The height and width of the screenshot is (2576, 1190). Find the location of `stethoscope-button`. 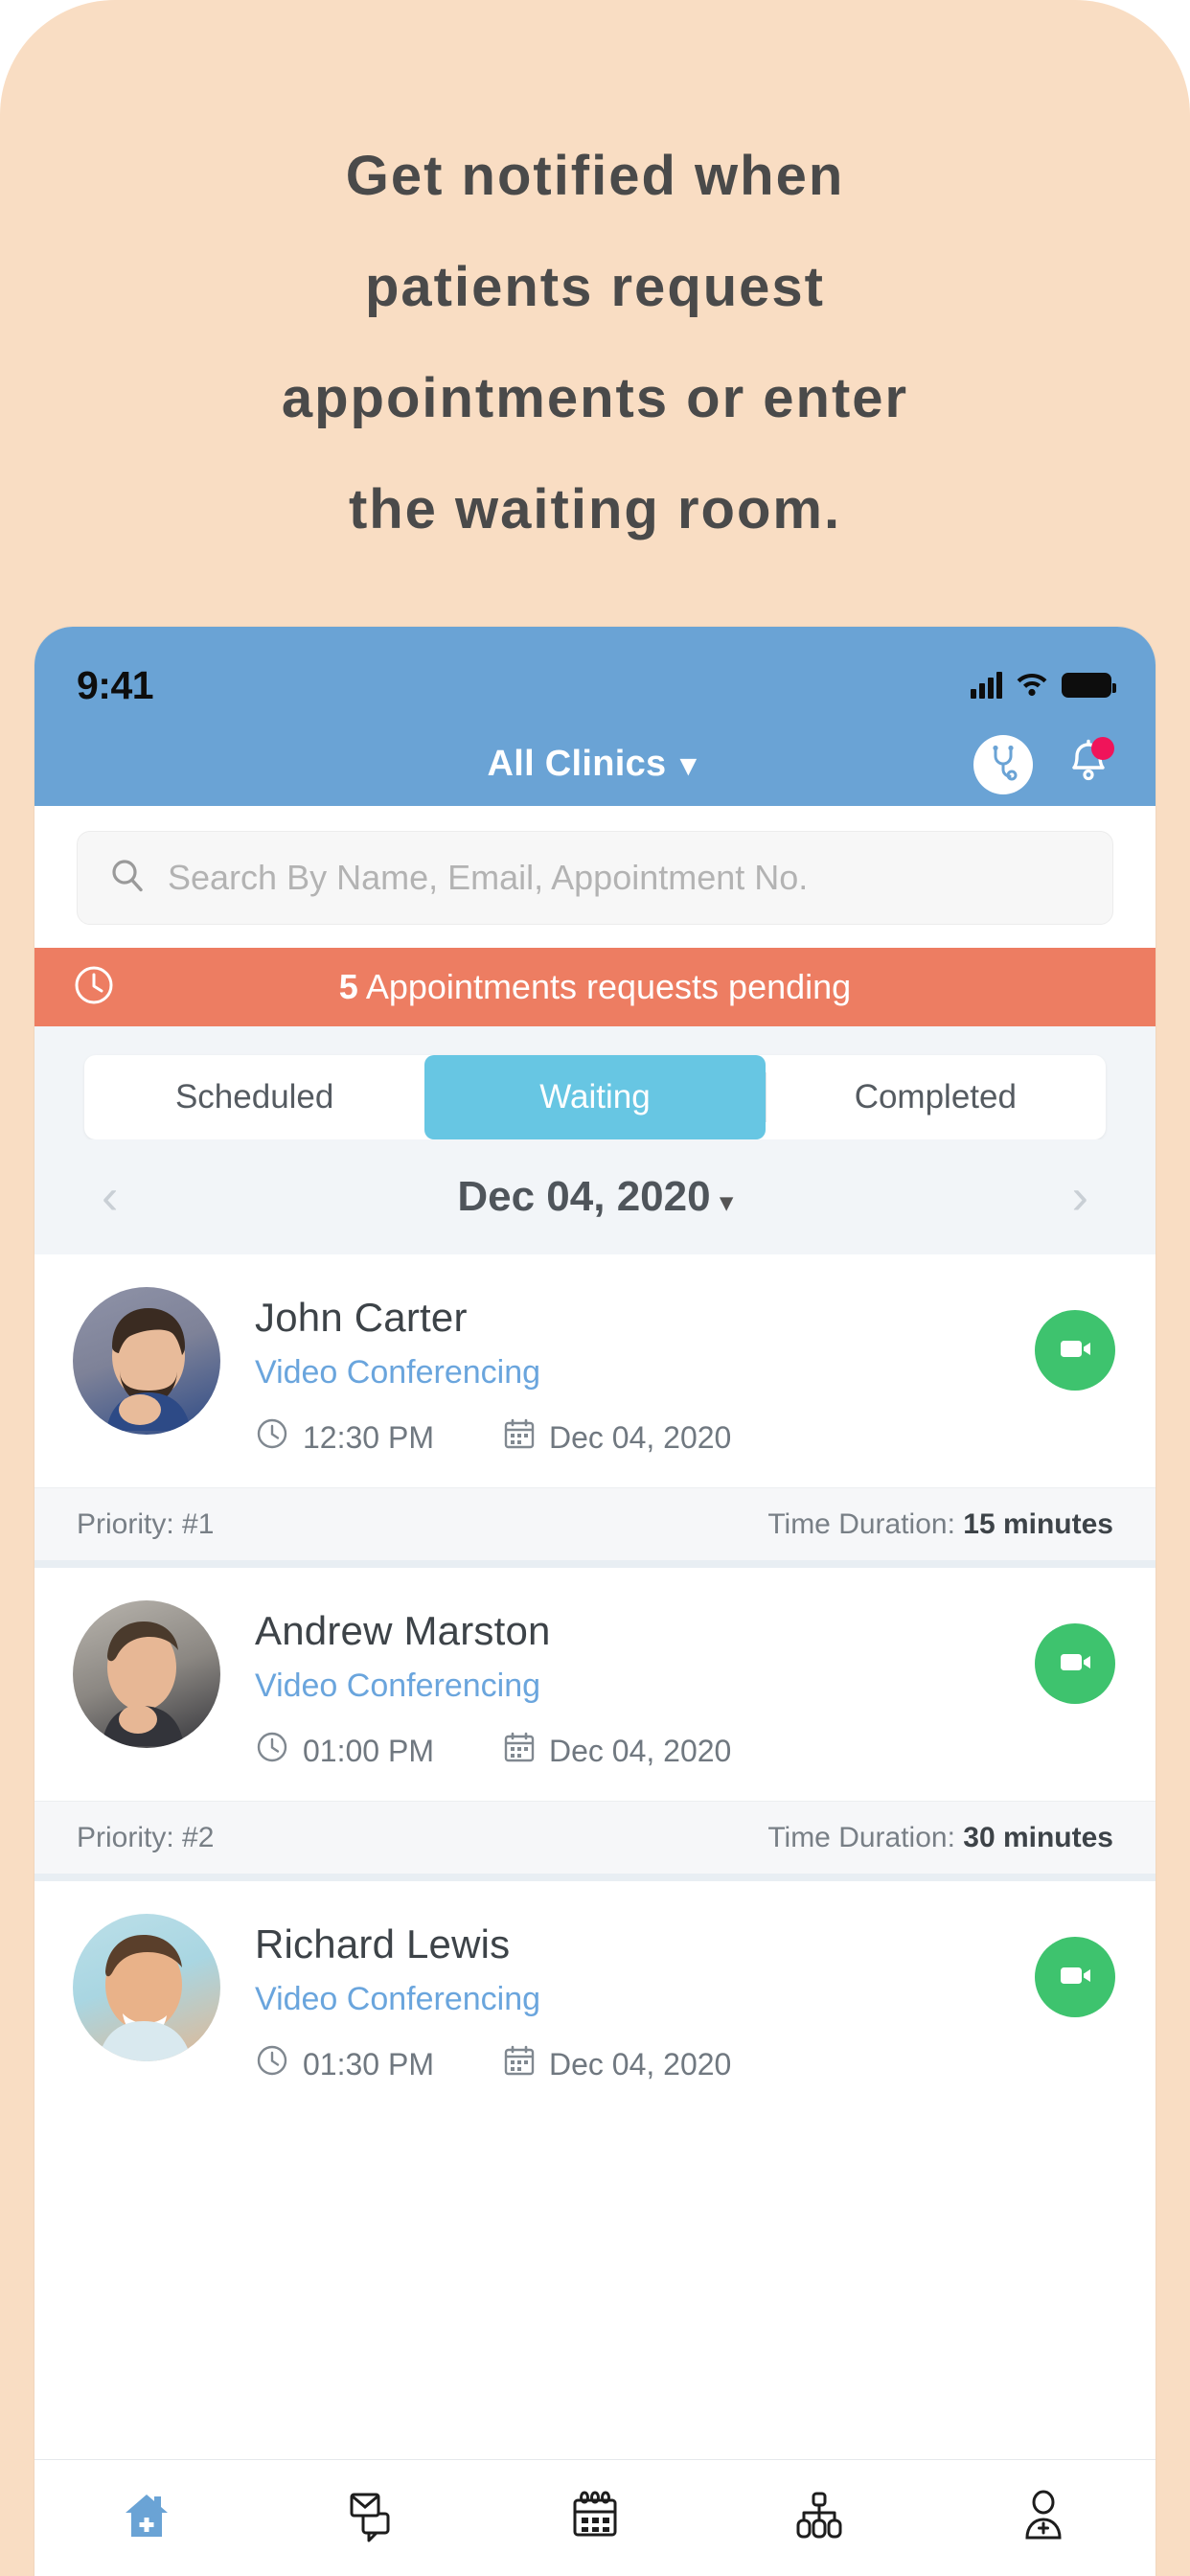

stethoscope-button is located at coordinates (1003, 764).